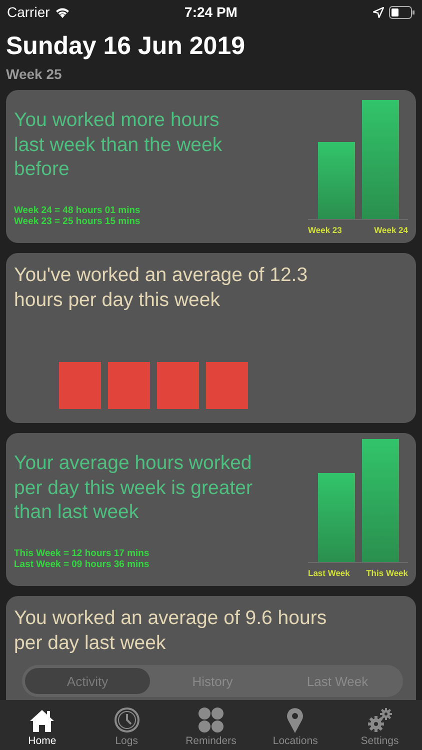 This screenshot has width=422, height=750. Describe the element at coordinates (379, 720) in the screenshot. I see `gears-icon` at that location.